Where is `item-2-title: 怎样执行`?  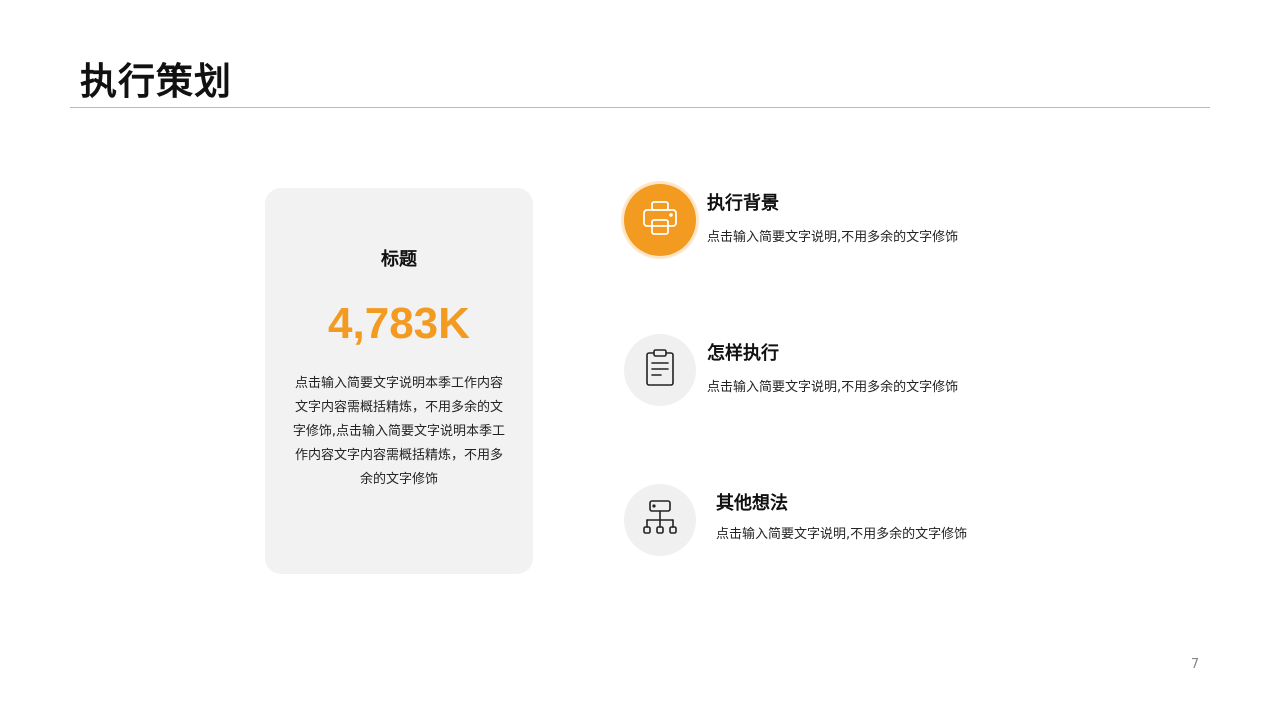 item-2-title: 怎样执行 is located at coordinates (743, 353).